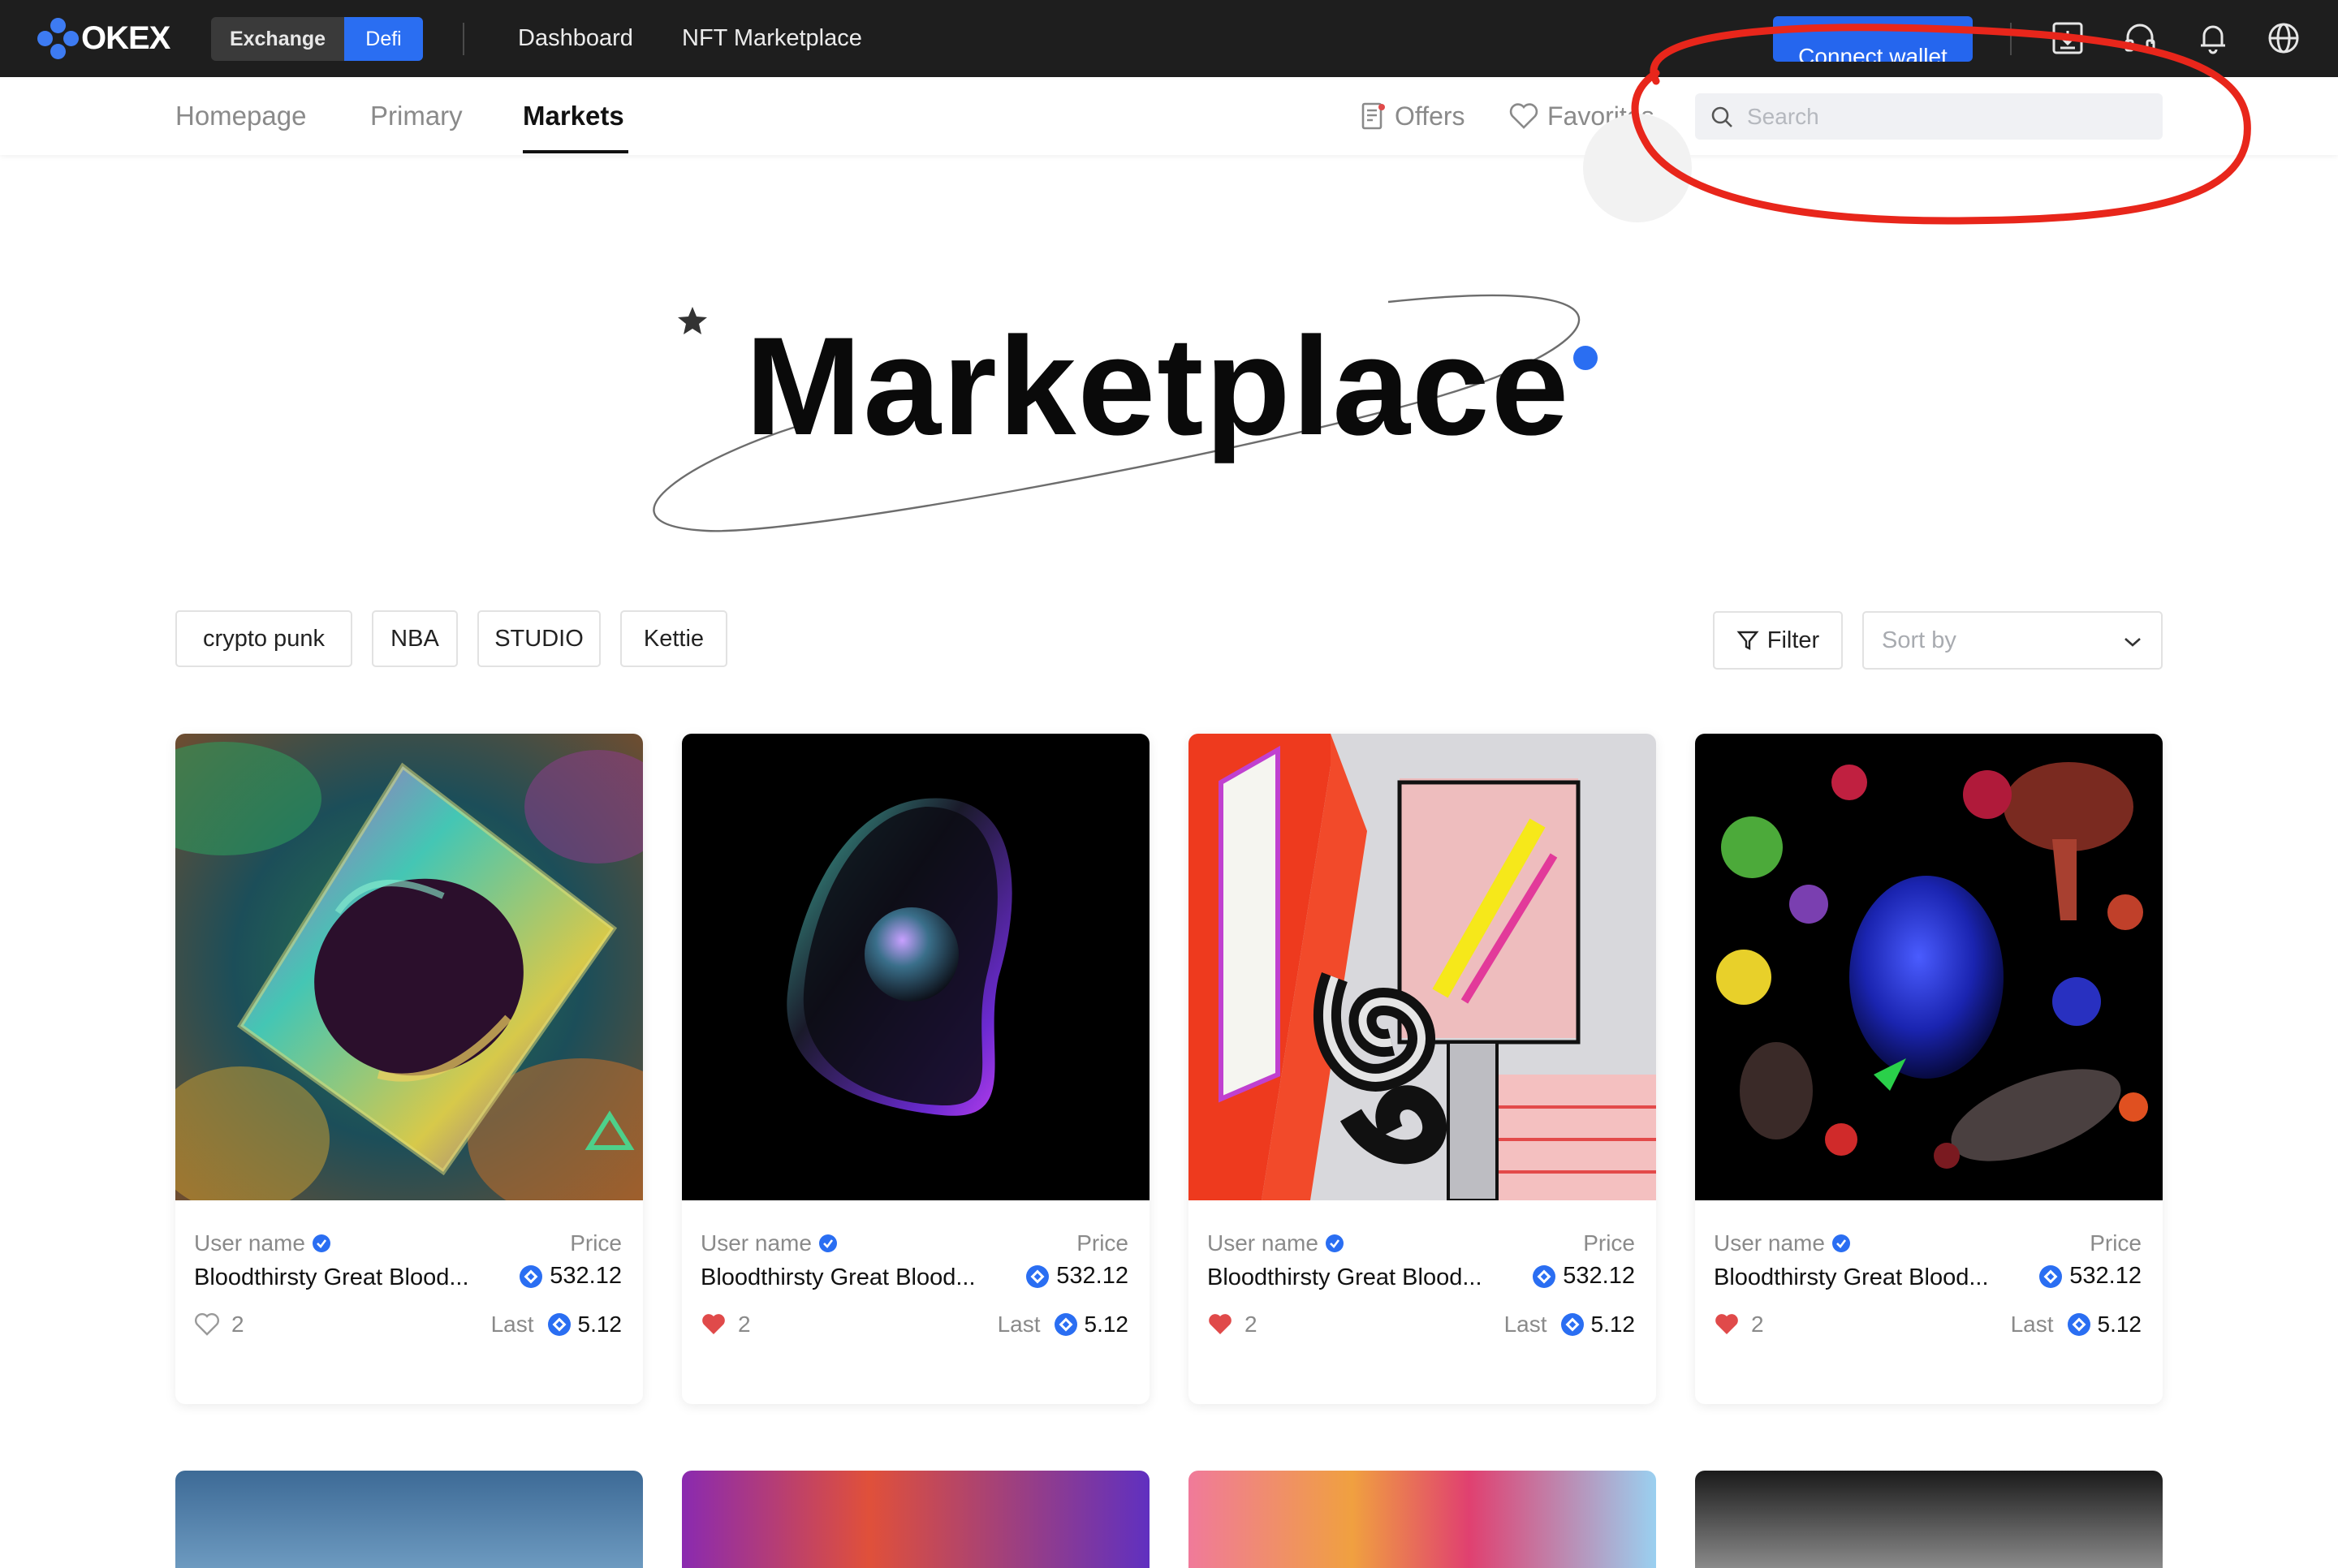 This screenshot has height=1568, width=2338. Describe the element at coordinates (2283, 38) in the screenshot. I see `globe-icon` at that location.